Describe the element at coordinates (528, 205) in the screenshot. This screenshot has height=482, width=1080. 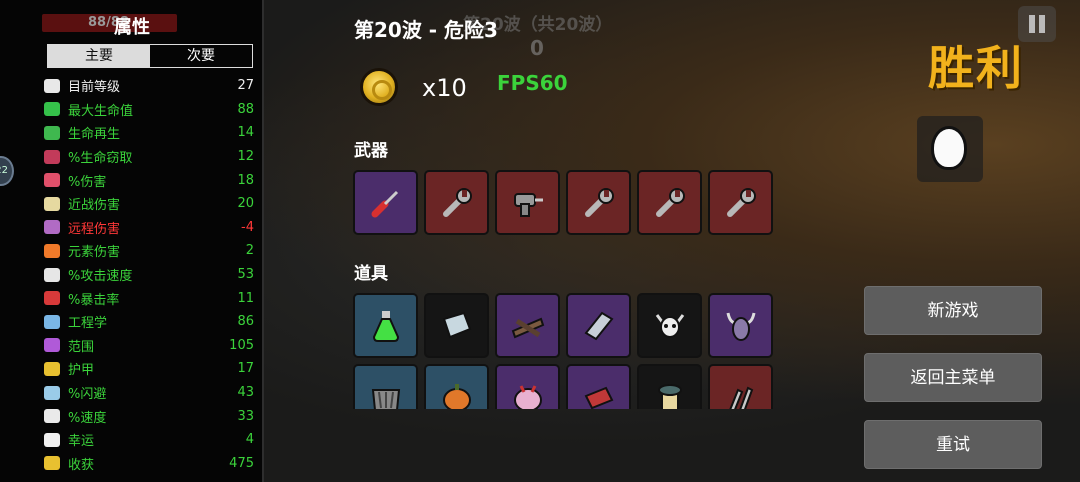
I see `drill-icon` at that location.